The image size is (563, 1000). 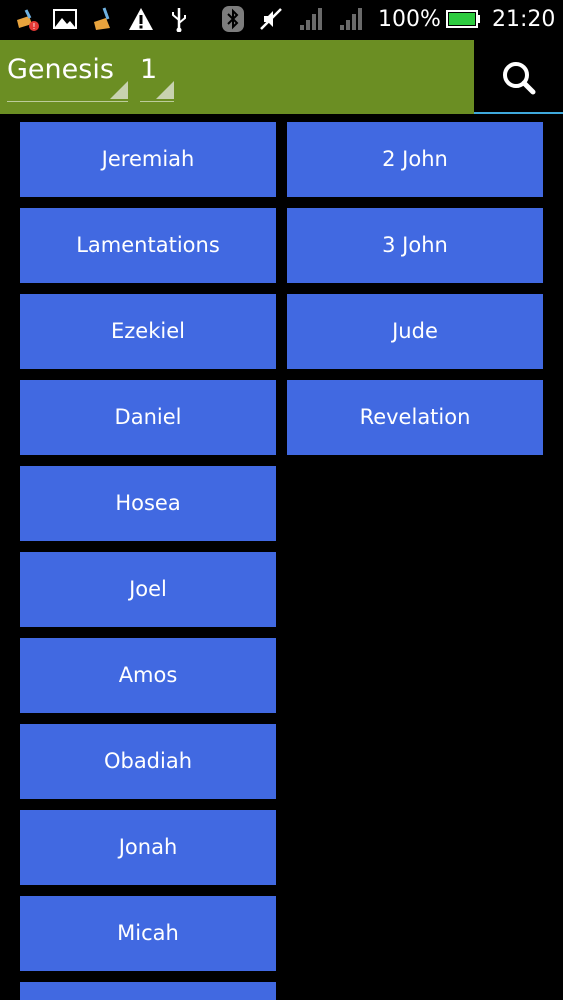 What do you see at coordinates (524, 19) in the screenshot?
I see `clock: 21:20` at bounding box center [524, 19].